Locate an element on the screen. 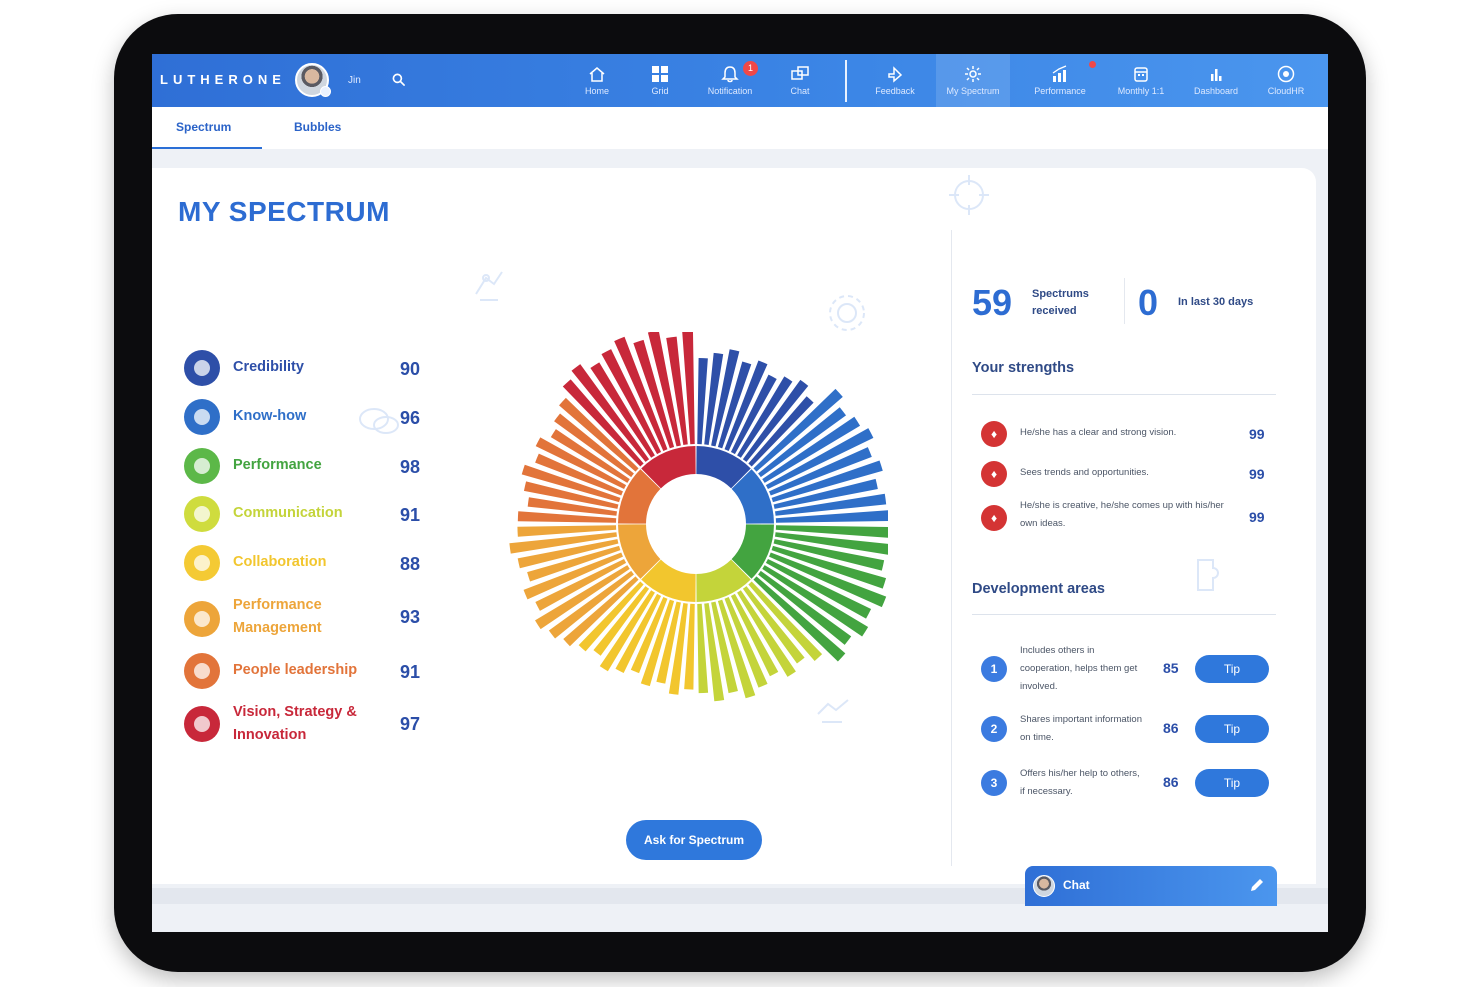  category-people-leadership: People leadership 91 is located at coordinates (309, 672).